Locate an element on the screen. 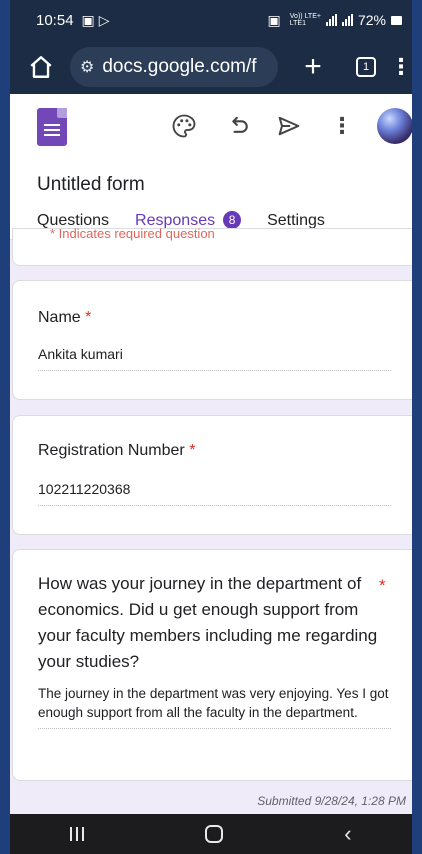 The height and width of the screenshot is (854, 422). plus-icon: + is located at coordinates (313, 67).